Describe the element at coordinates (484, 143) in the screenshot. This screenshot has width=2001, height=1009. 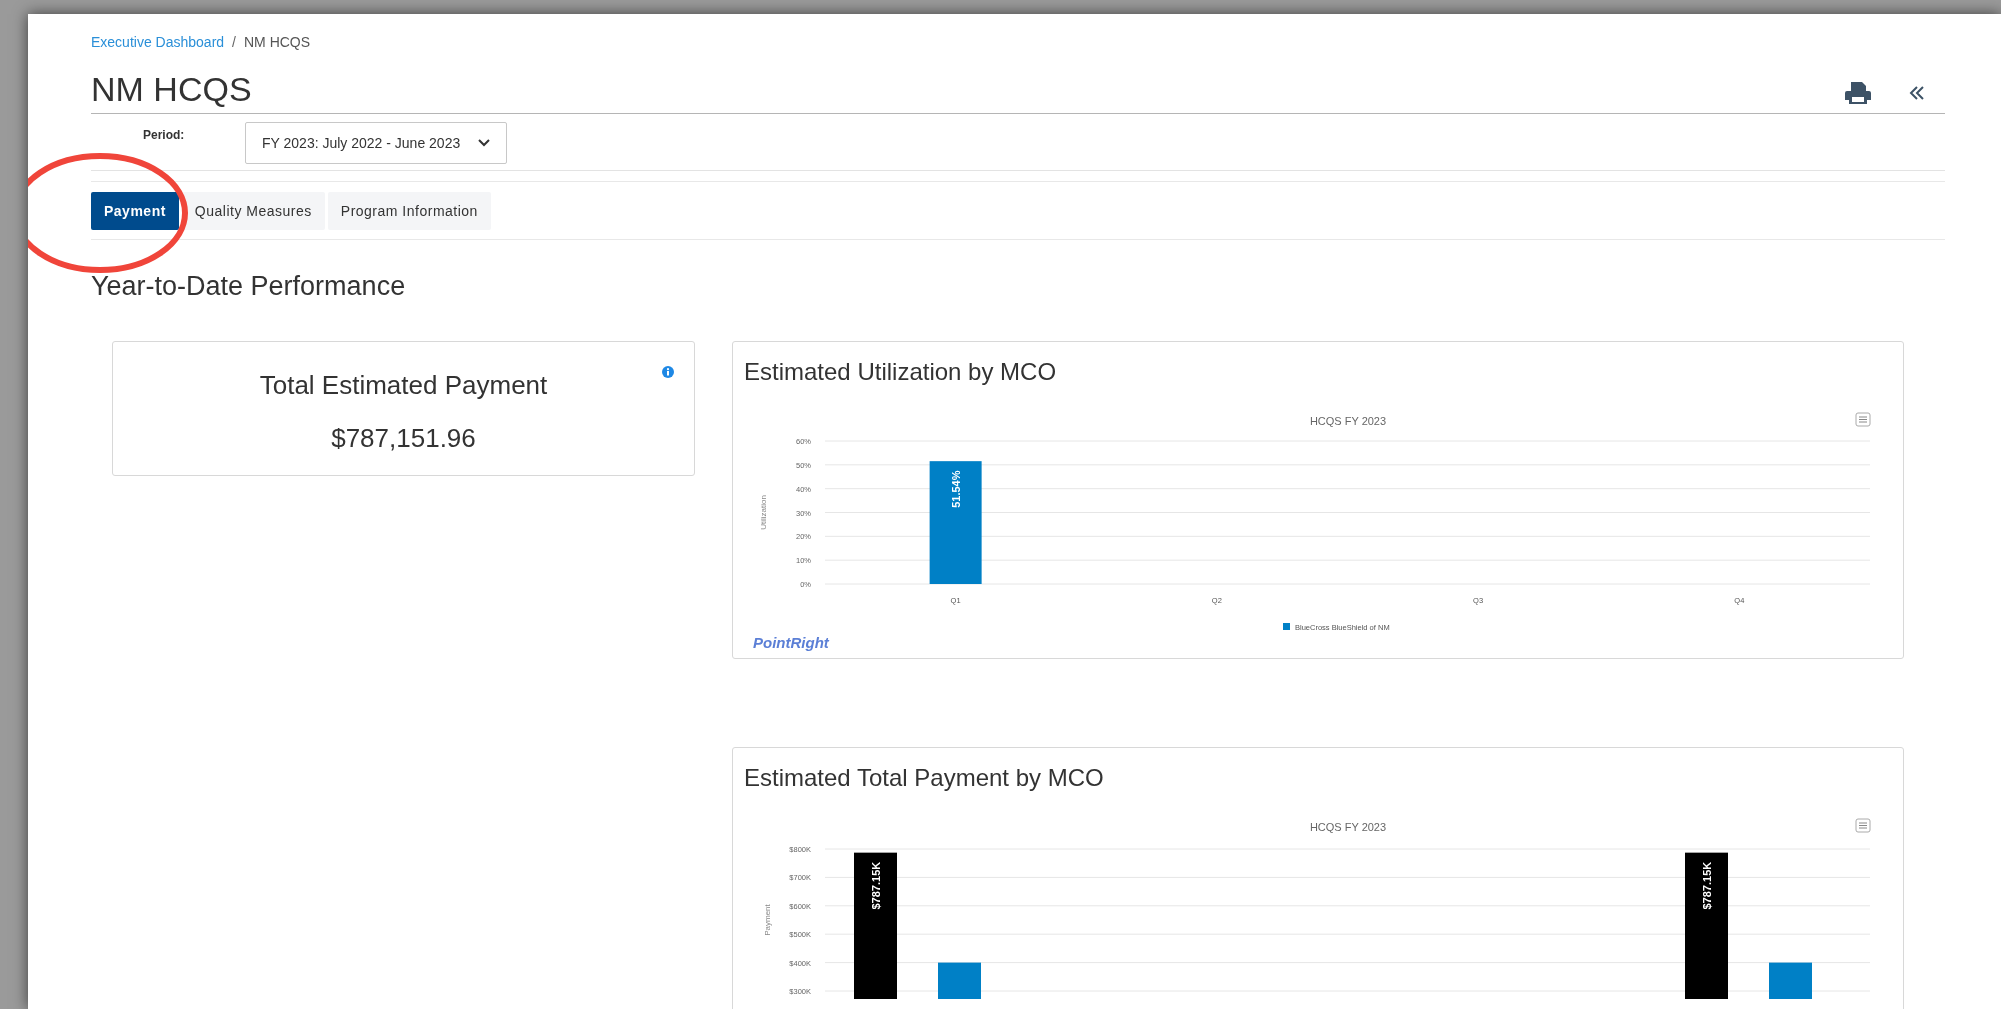
I see `chevron-icon` at that location.